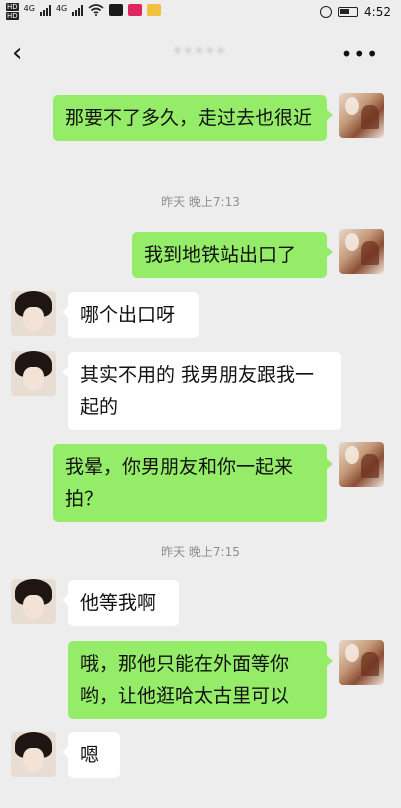 Image resolution: width=401 pixels, height=808 pixels. I want to click on sent-message: 那要不了多久，走过去也很近, so click(193, 118).